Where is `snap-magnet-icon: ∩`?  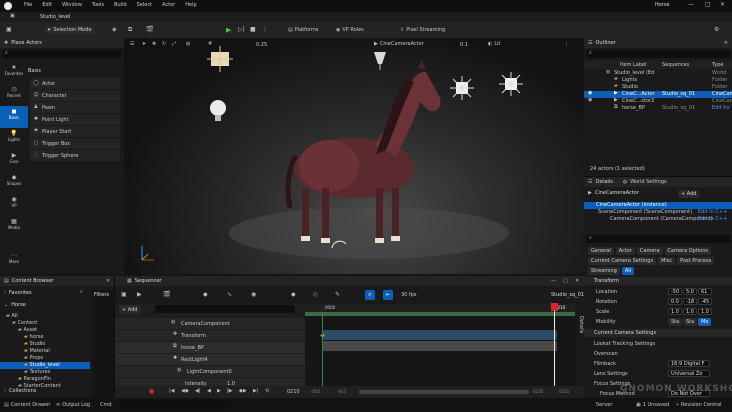 snap-magnet-icon: ∩ is located at coordinates (370, 295).